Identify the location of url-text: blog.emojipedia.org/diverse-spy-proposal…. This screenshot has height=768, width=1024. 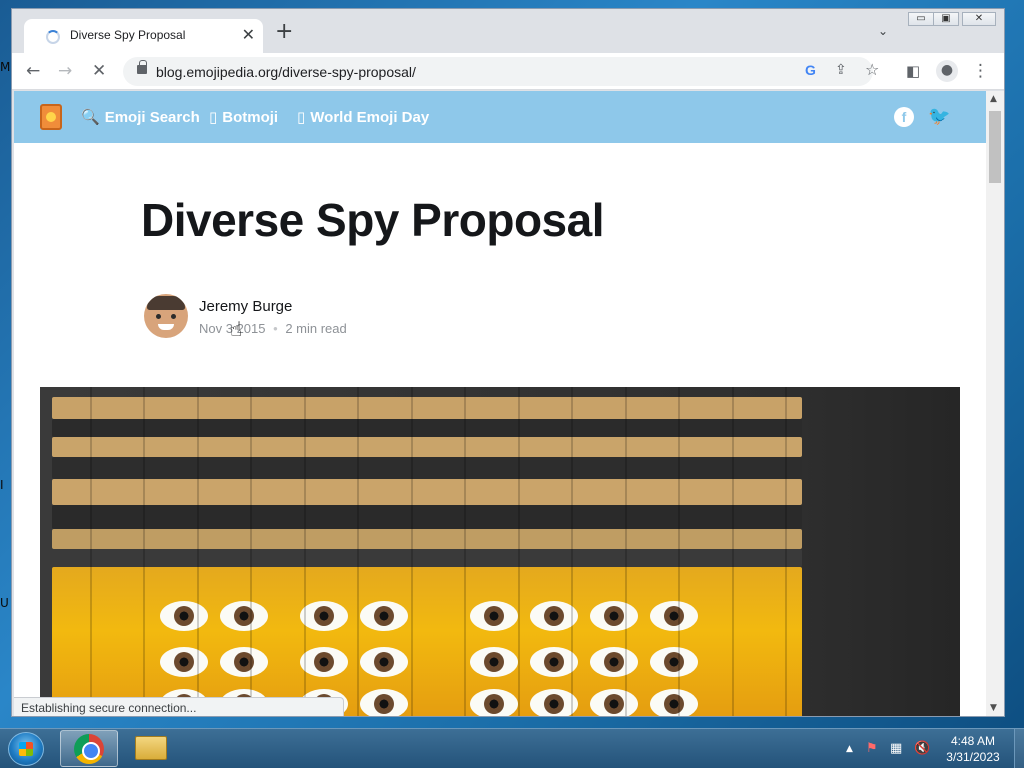
(286, 72).